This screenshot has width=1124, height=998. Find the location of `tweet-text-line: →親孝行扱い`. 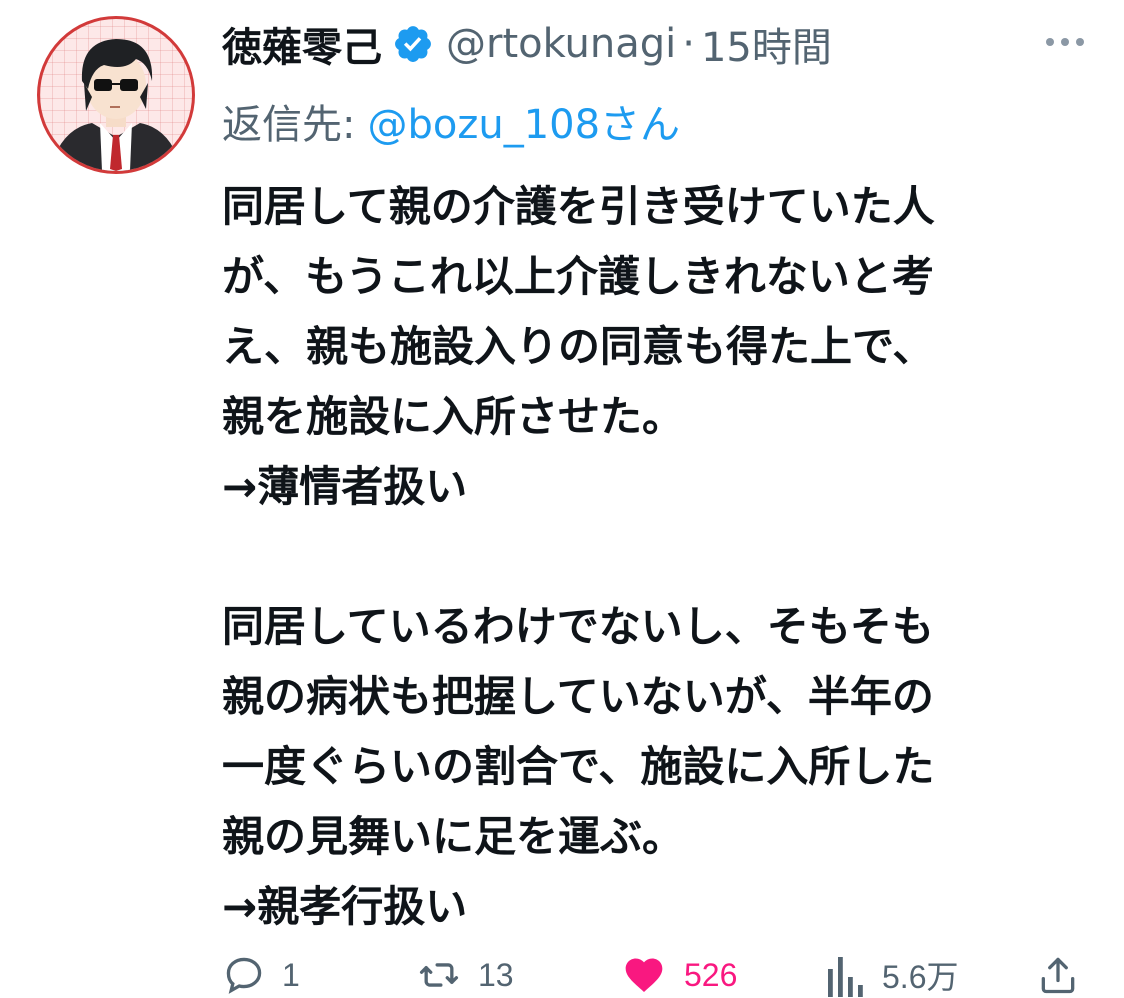

tweet-text-line: →親孝行扱い is located at coordinates (345, 906).